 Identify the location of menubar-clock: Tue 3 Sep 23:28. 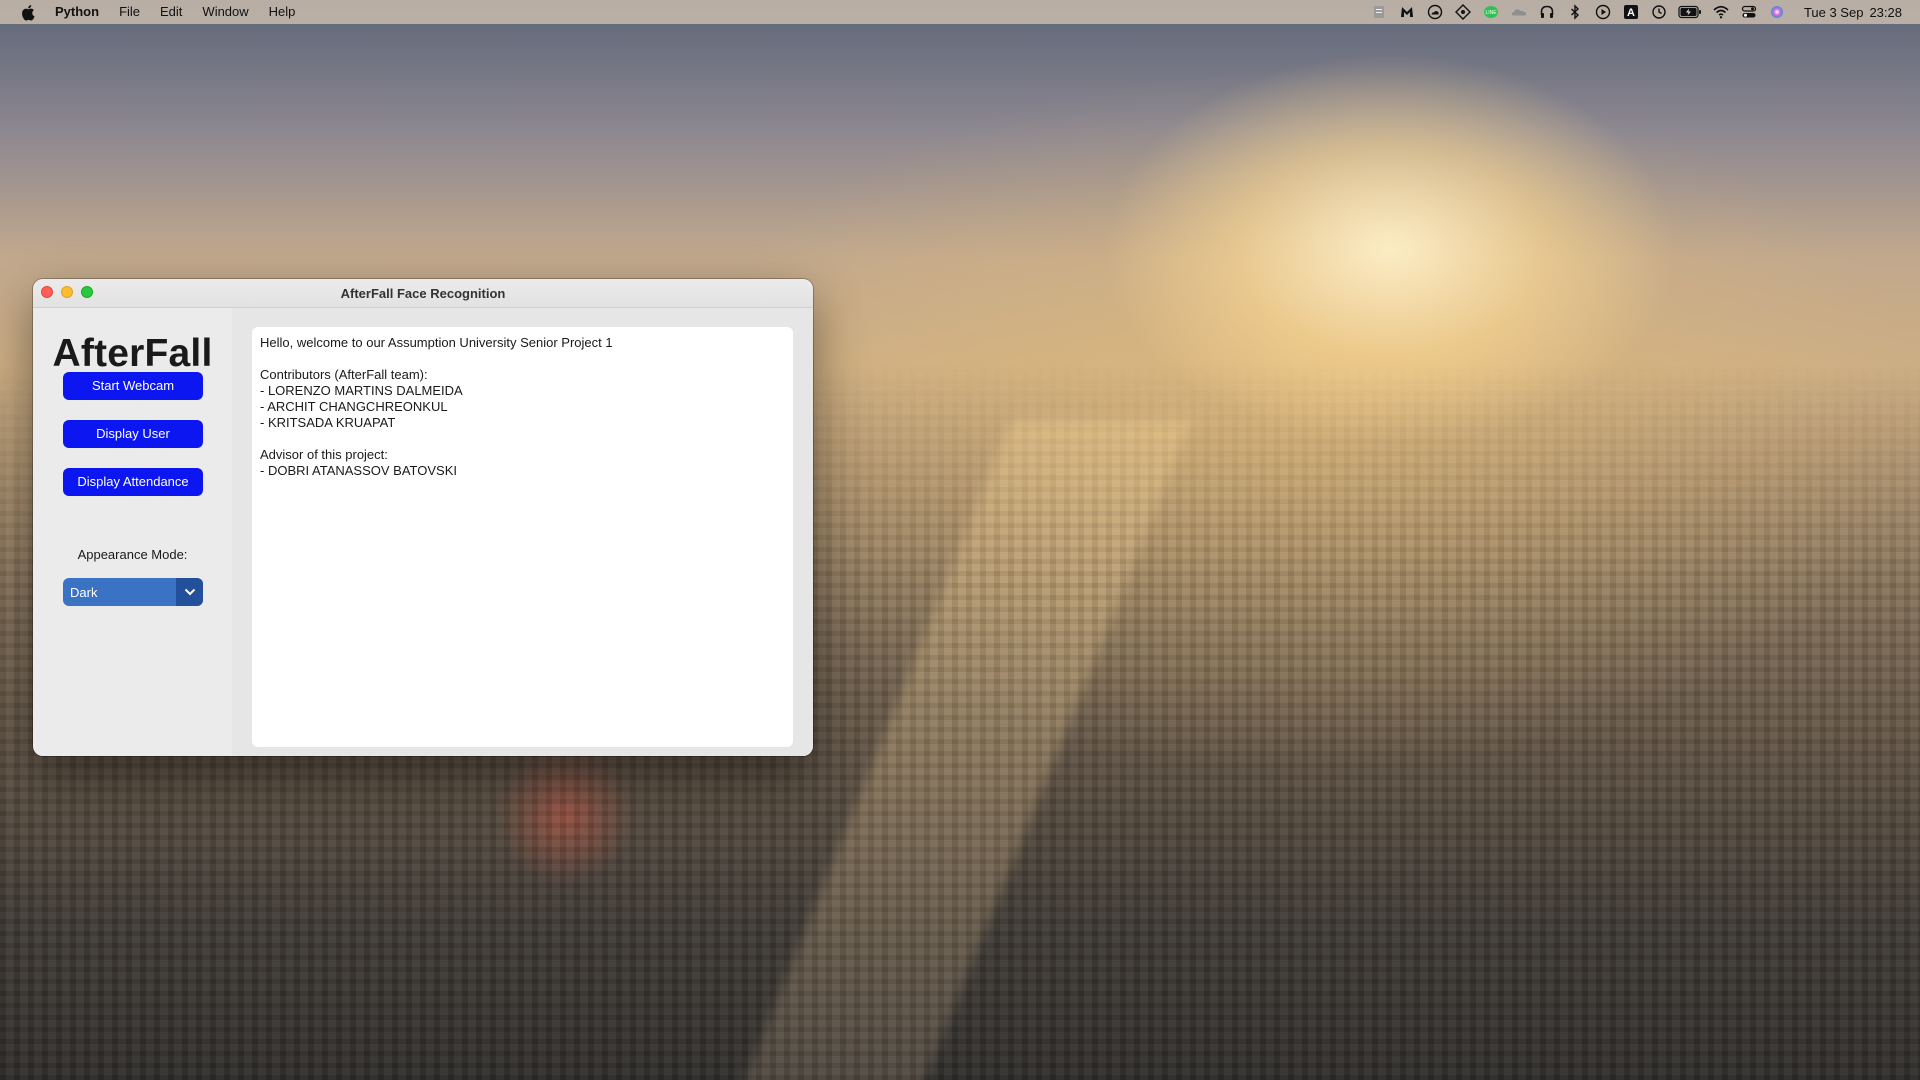
(1853, 12).